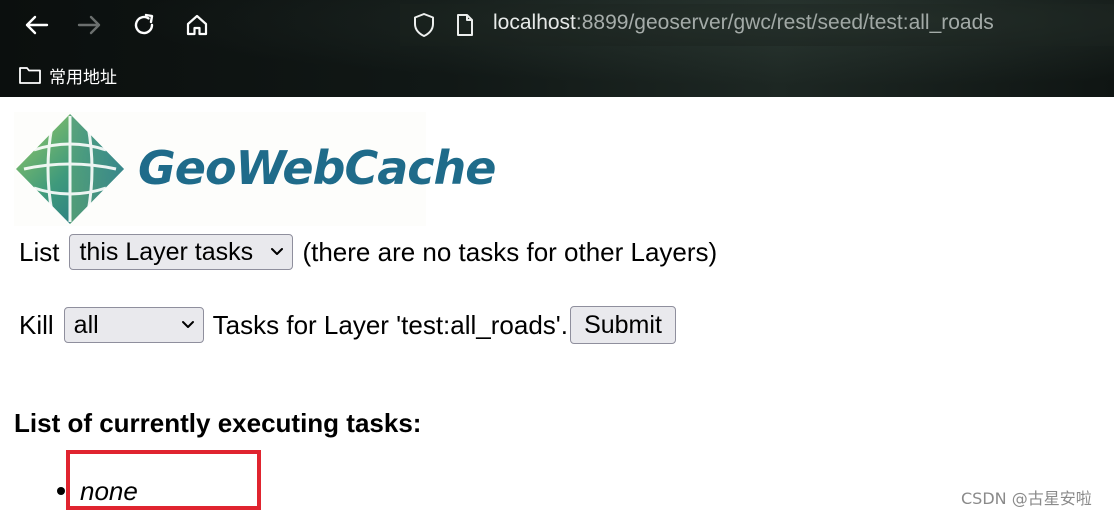 The height and width of the screenshot is (513, 1114). I want to click on watermark: CSDN @古星安啦, so click(1026, 498).